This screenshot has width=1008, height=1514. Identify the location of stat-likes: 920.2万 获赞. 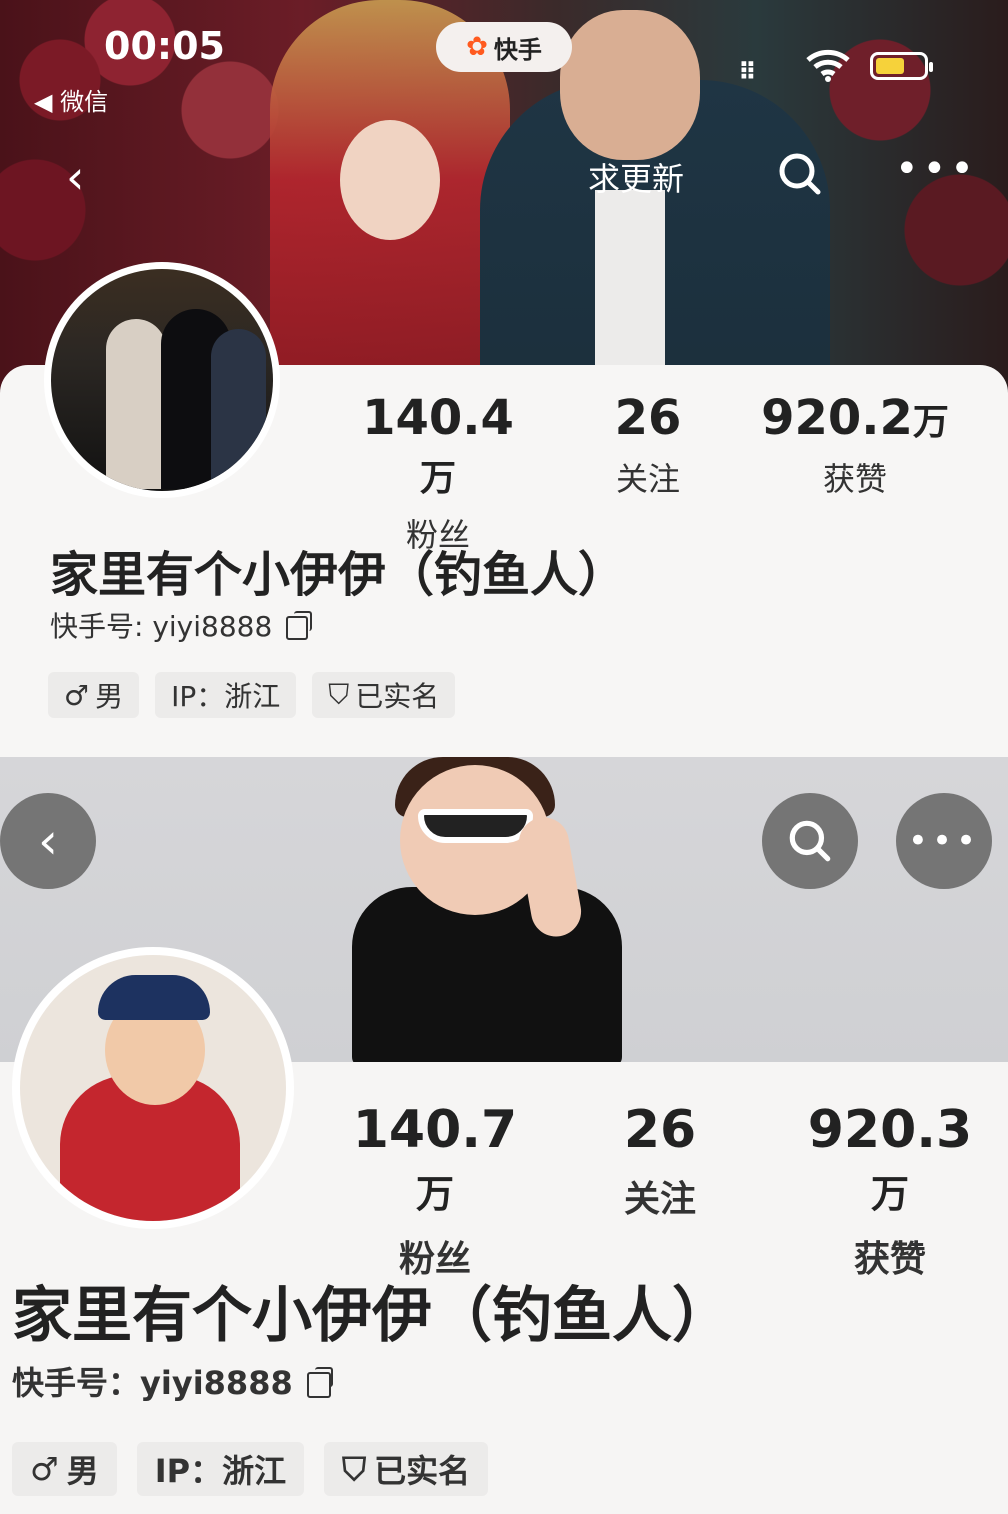
(855, 445).